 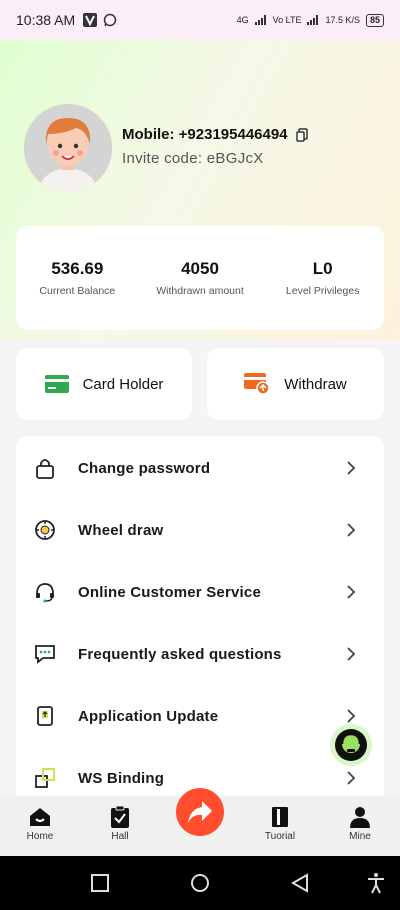 What do you see at coordinates (45, 778) in the screenshot?
I see `link-icon` at bounding box center [45, 778].